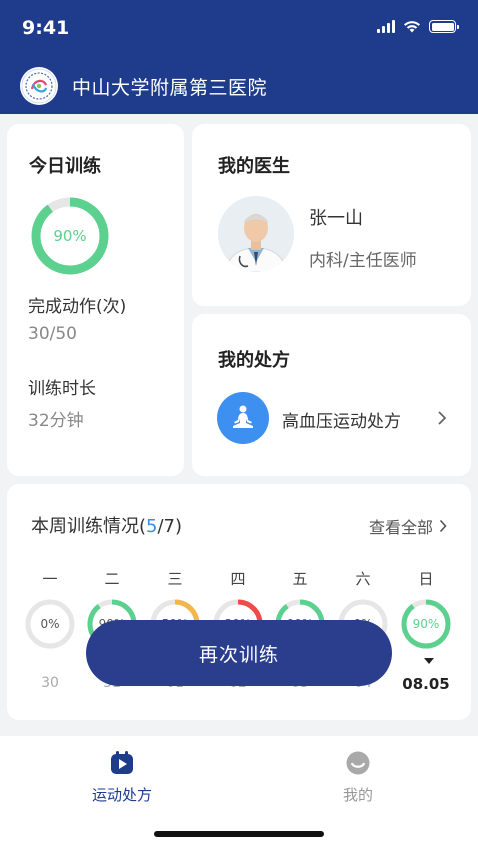 This screenshot has width=478, height=850. What do you see at coordinates (426, 579) in the screenshot?
I see `day-header: 日` at bounding box center [426, 579].